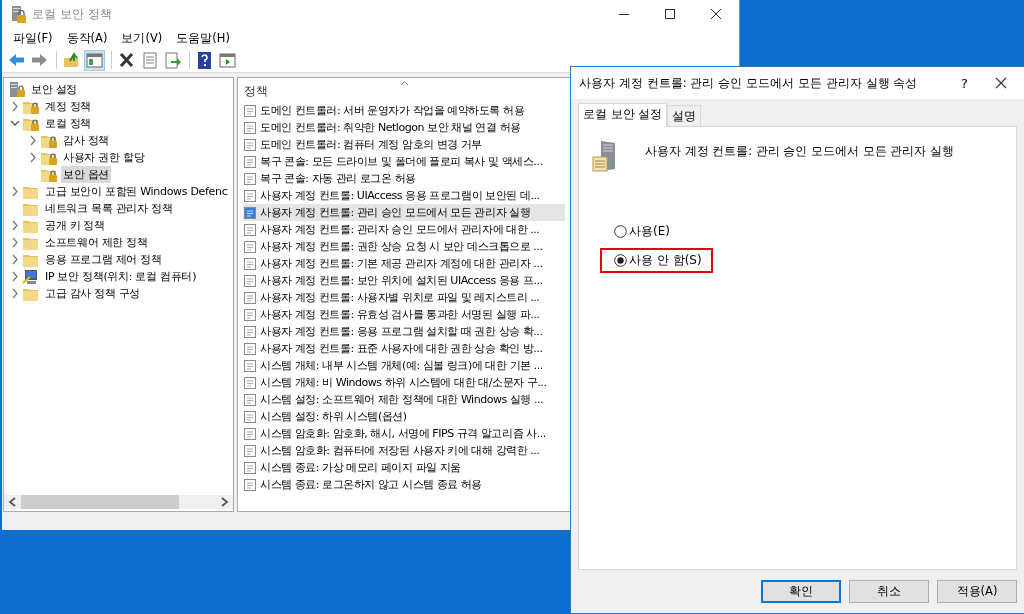 This screenshot has width=1024, height=614. What do you see at coordinates (684, 115) in the screenshot?
I see `tab: 설명` at bounding box center [684, 115].